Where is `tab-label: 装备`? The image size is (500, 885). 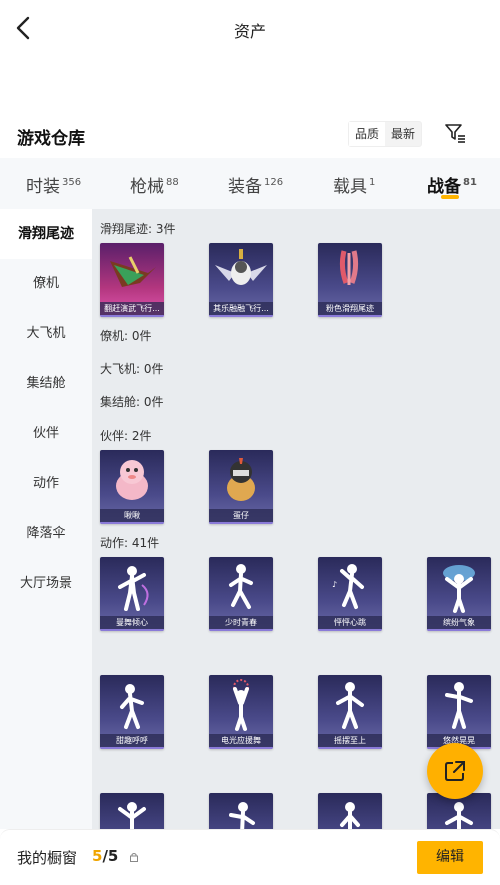 tab-label: 装备 is located at coordinates (245, 187).